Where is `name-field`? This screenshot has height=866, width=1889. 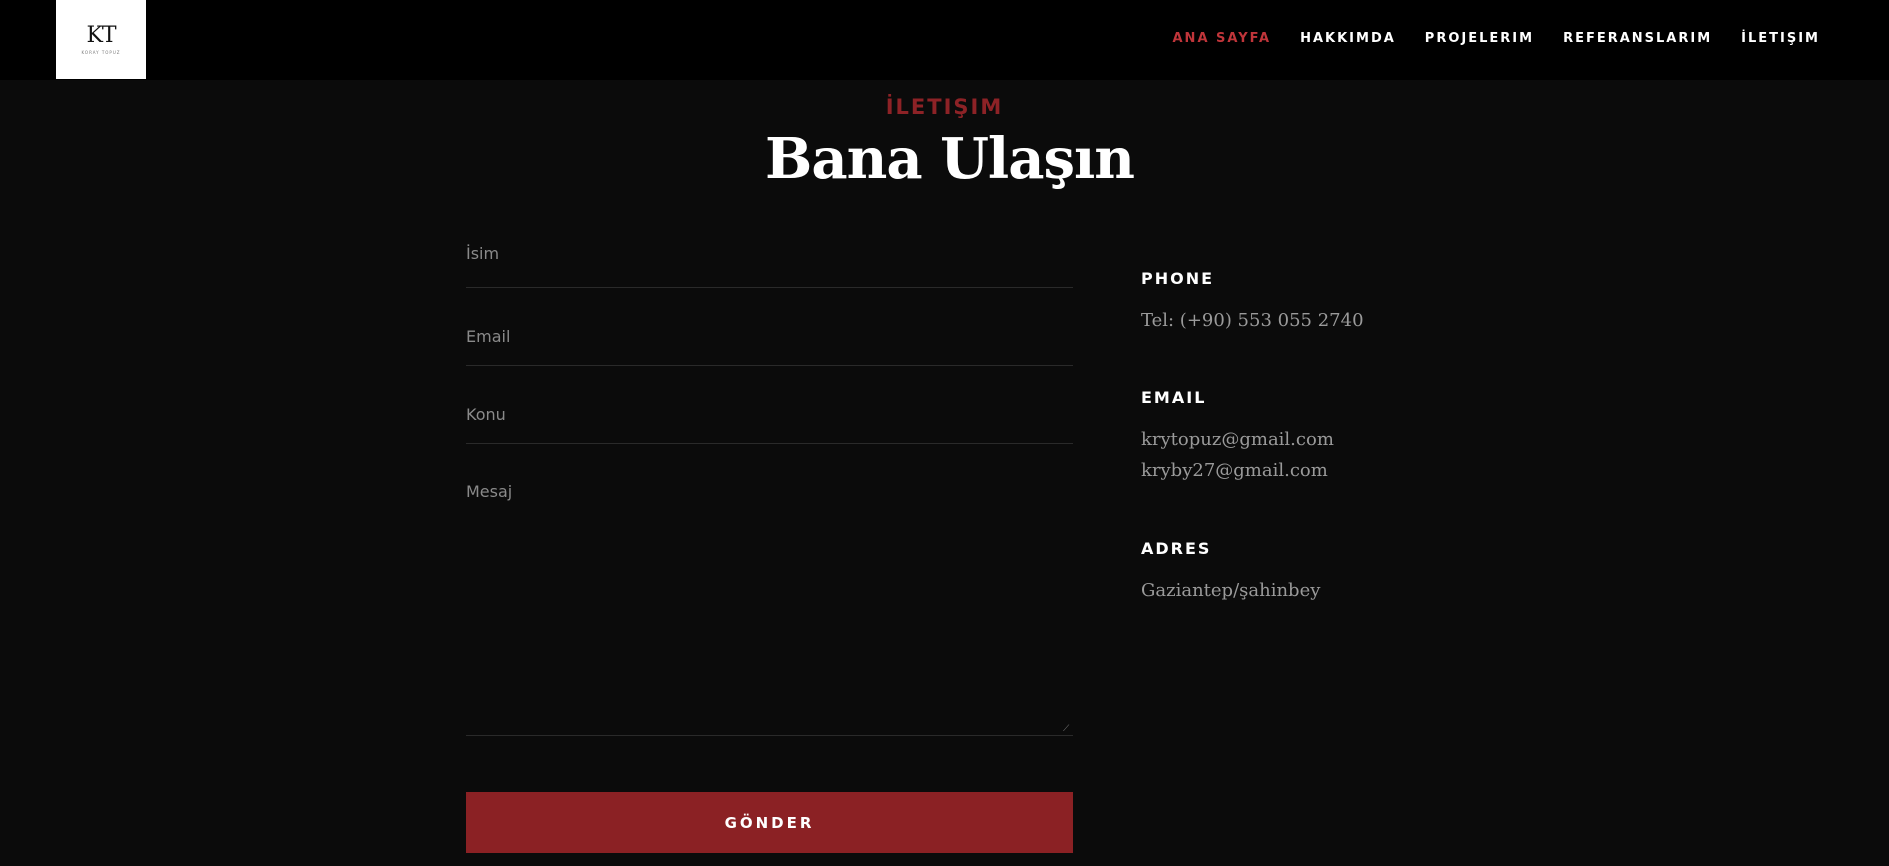 name-field is located at coordinates (769, 256).